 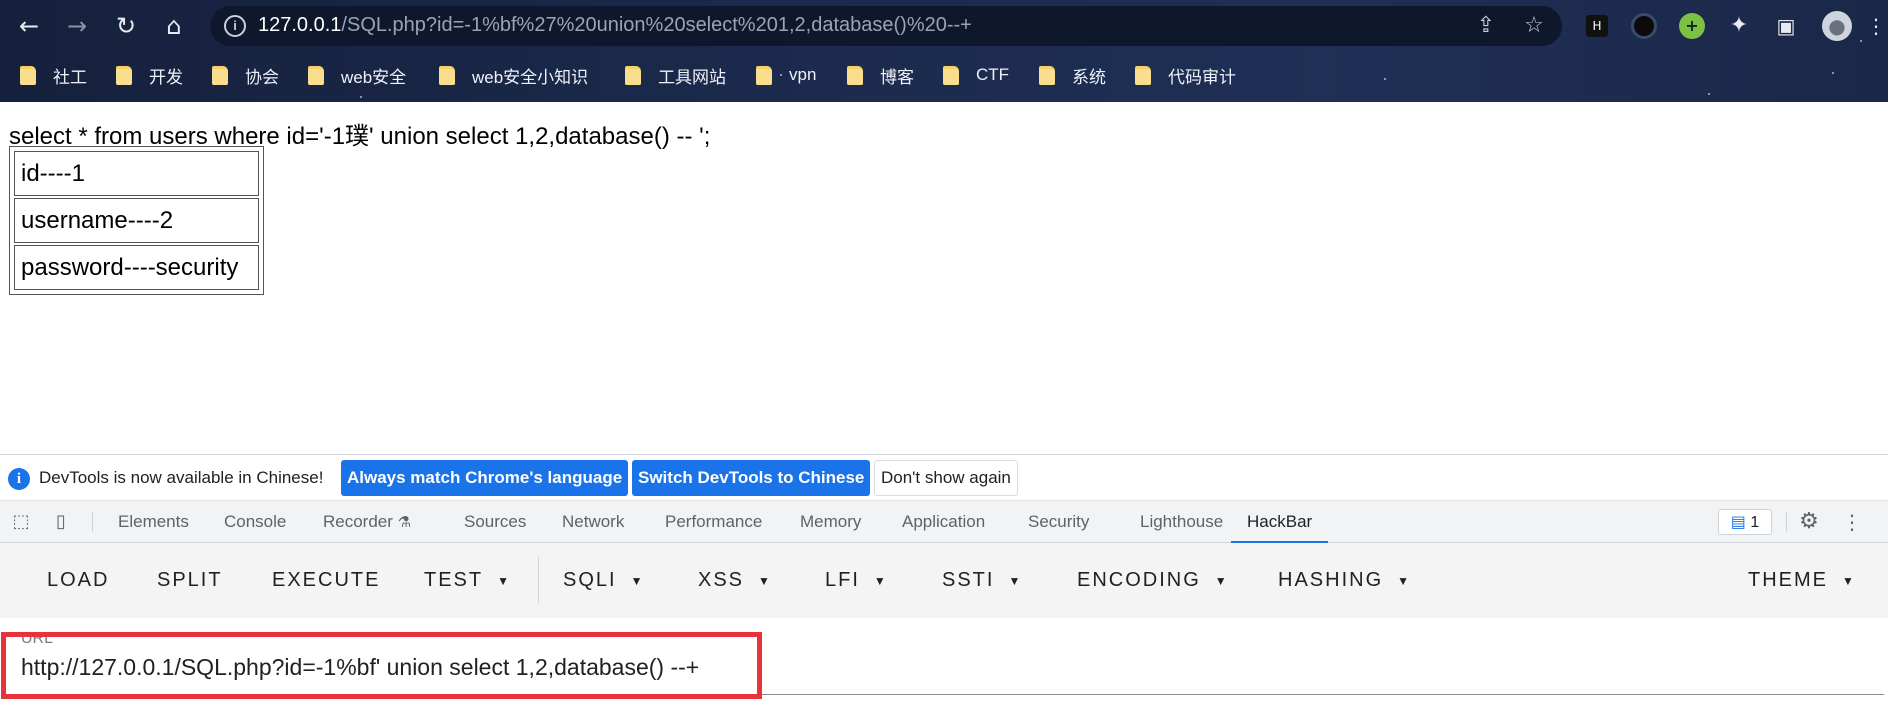 I want to click on execute-button: EXECUTE, so click(x=326, y=580).